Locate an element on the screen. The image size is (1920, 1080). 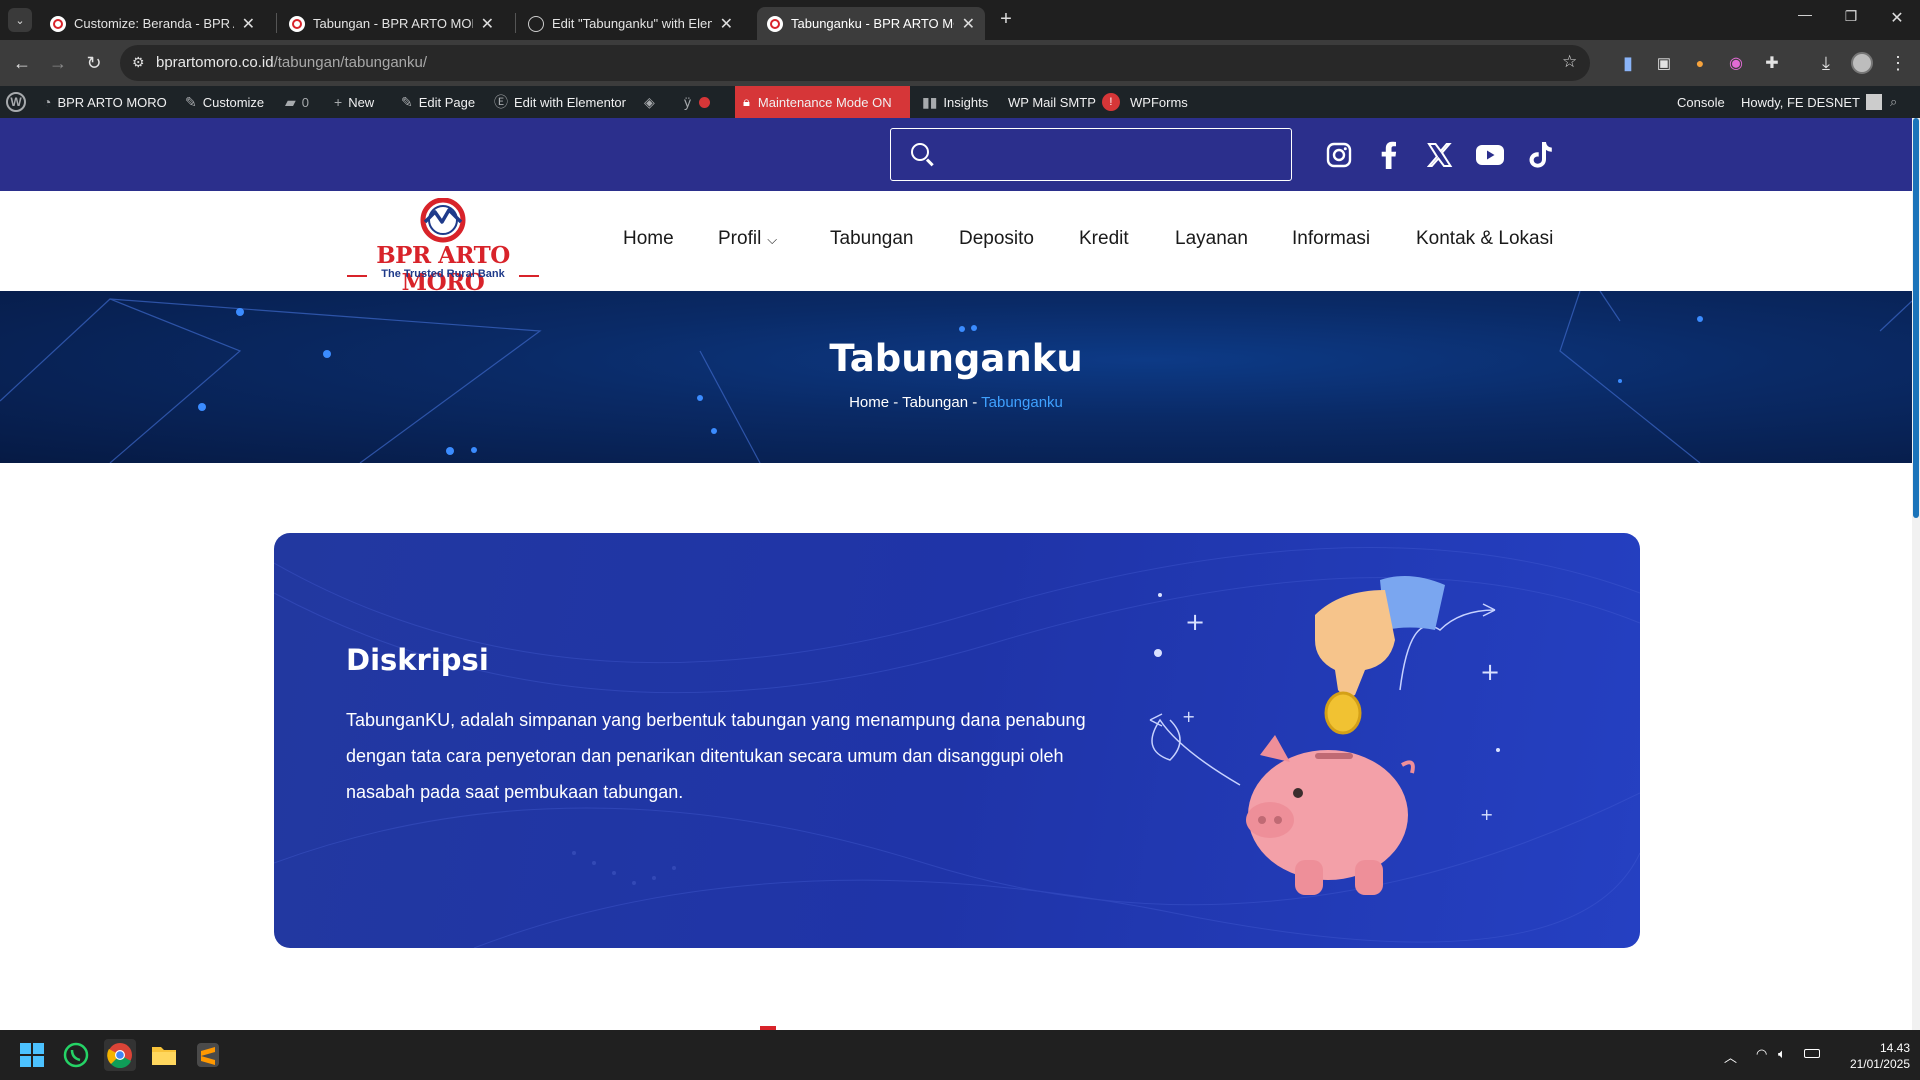
wifi-icon: ◠ is located at coordinates (1761, 1054).